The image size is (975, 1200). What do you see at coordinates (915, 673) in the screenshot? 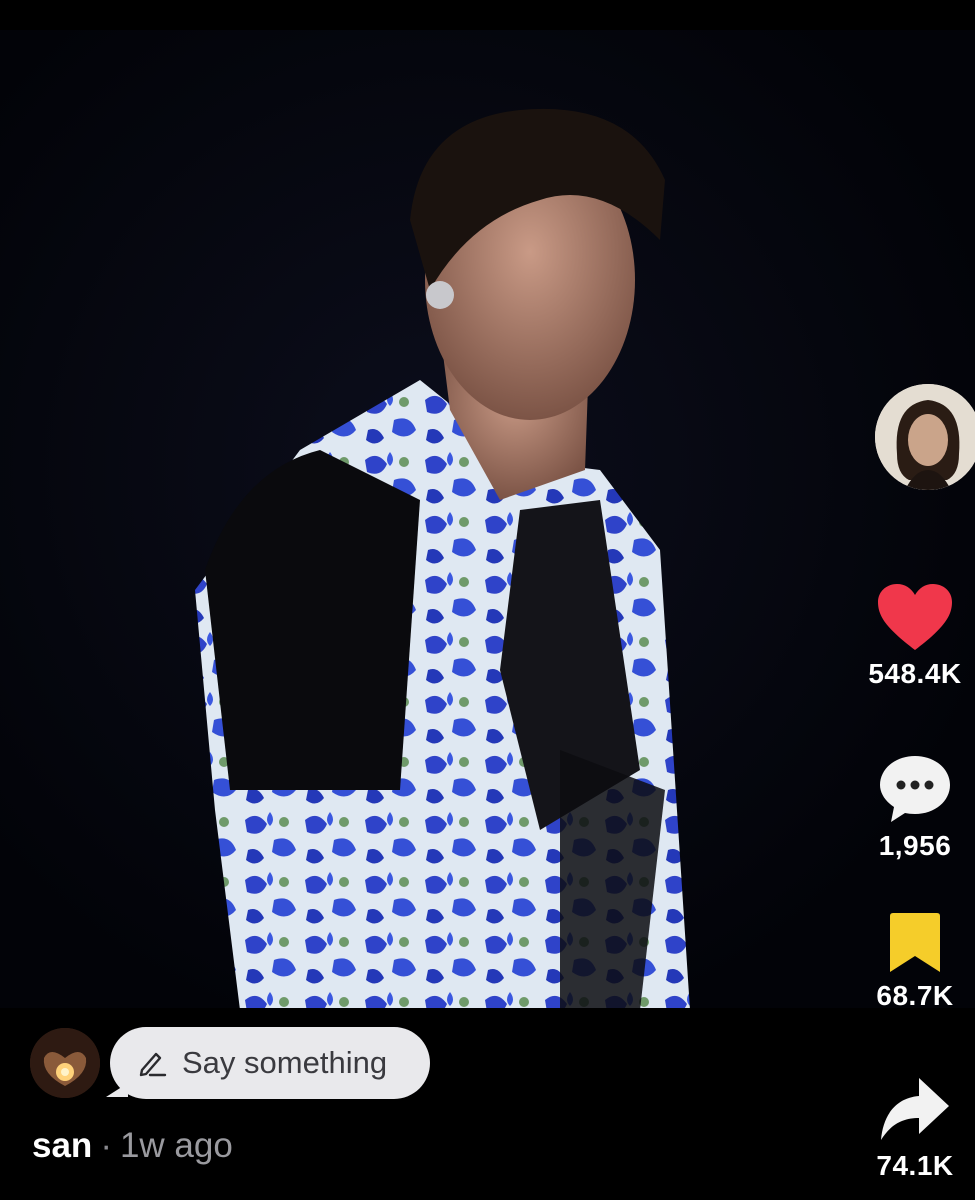
I see `like-count: 548.4K` at bounding box center [915, 673].